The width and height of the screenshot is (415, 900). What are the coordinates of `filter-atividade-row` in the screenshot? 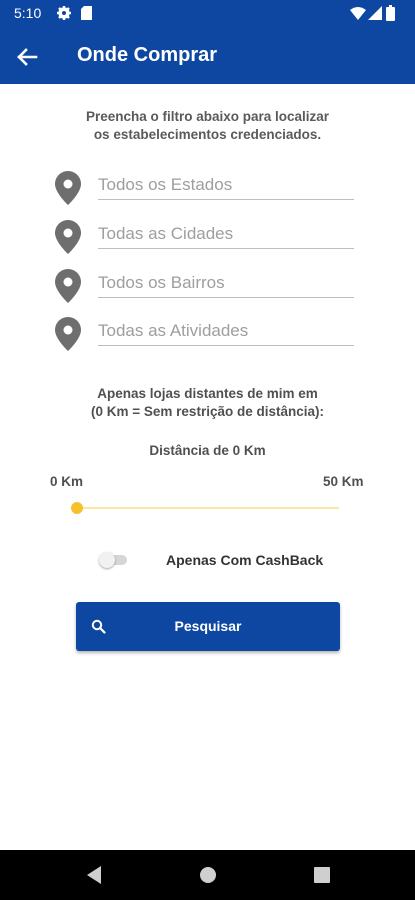 It's located at (205, 334).